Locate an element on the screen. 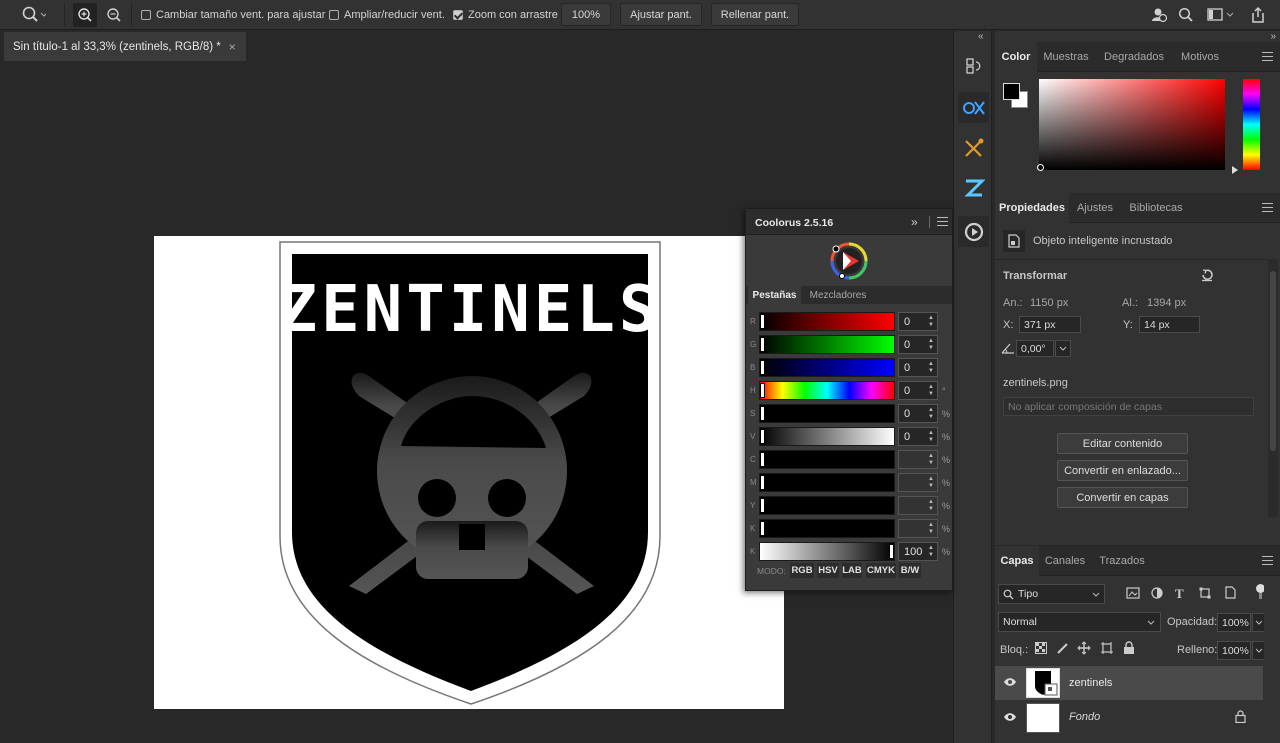  zoom-all-windows-checkbox: Ampliar/reducir vent. is located at coordinates (387, 15).